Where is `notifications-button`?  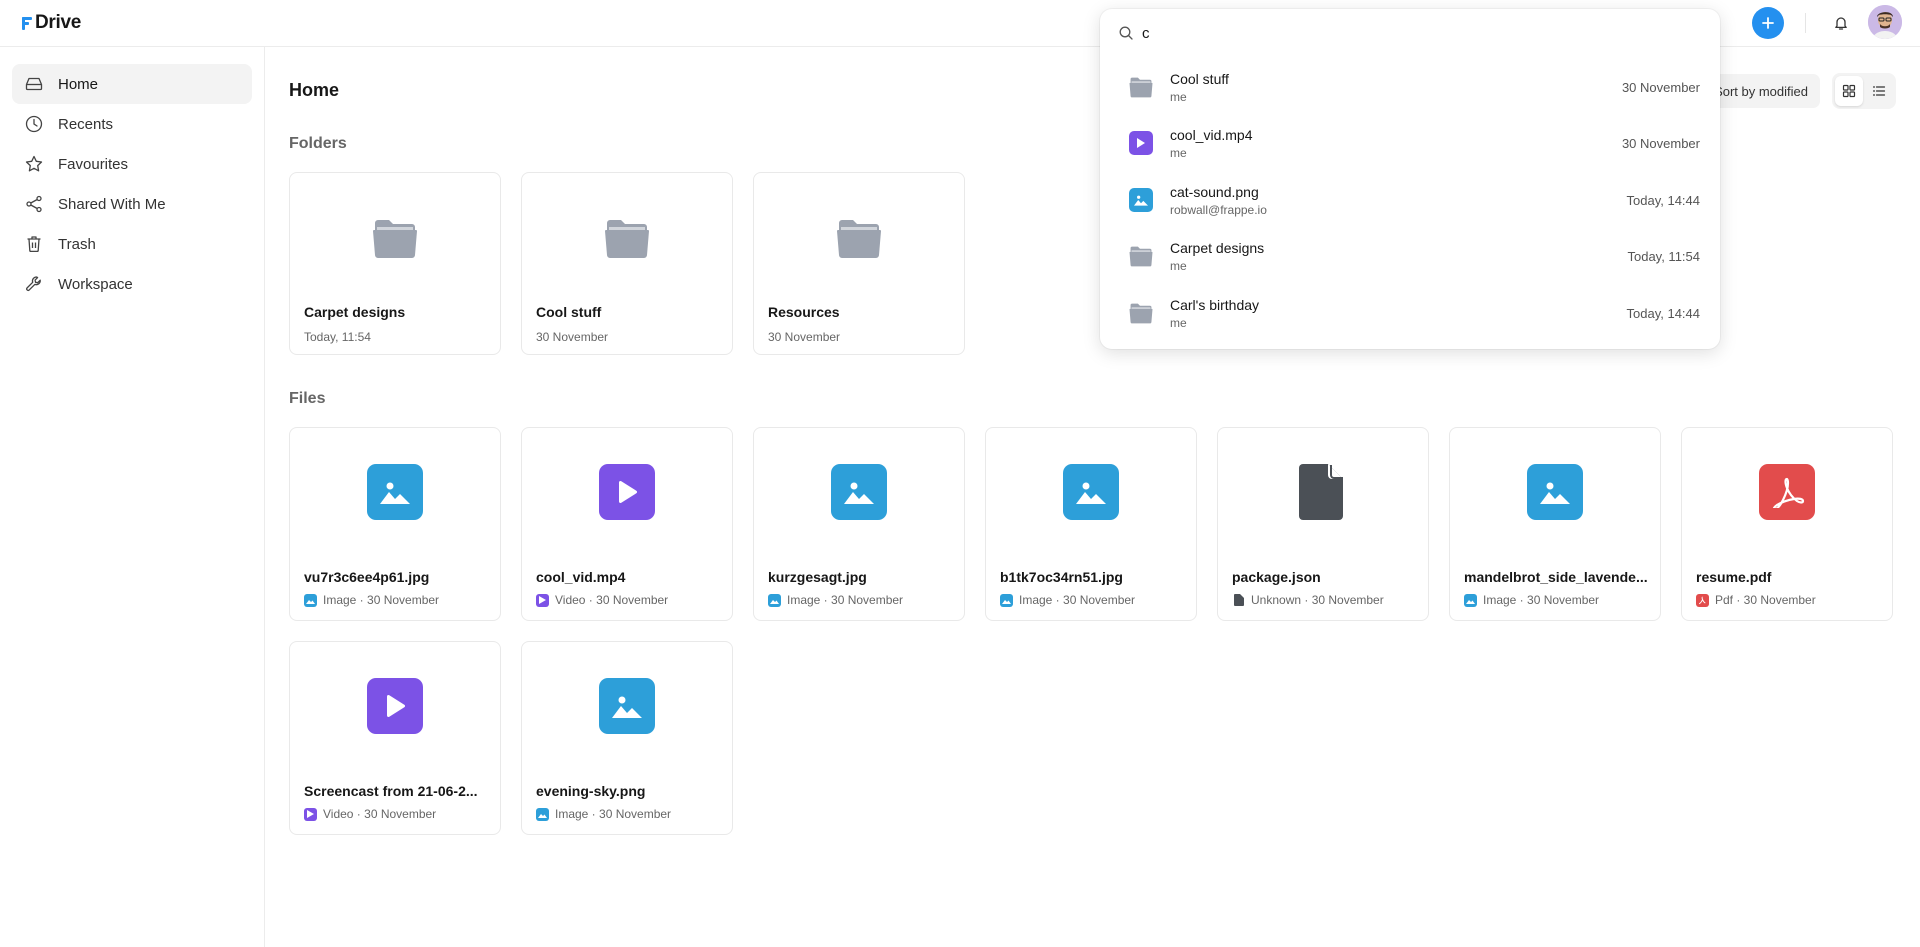
notifications-button is located at coordinates (1841, 23).